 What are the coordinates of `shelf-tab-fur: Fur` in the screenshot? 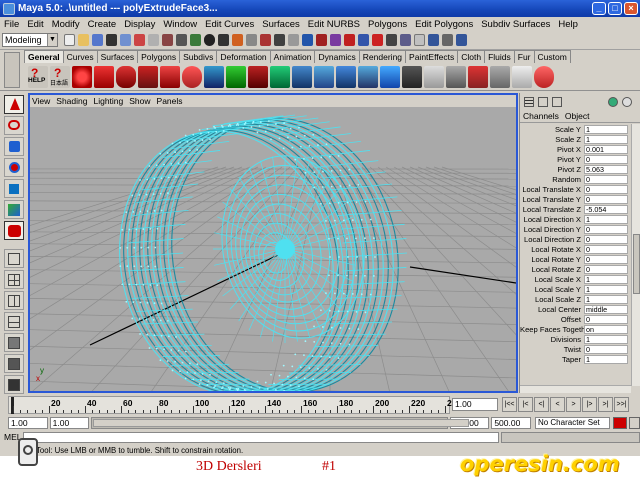 It's located at (524, 56).